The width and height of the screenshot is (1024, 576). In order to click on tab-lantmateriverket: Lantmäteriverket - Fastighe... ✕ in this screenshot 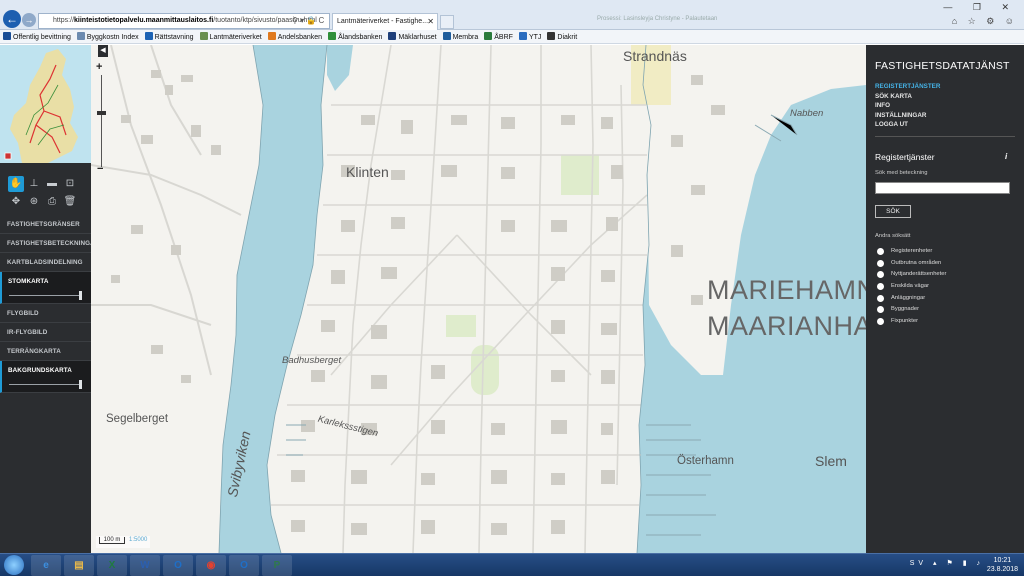, I will do `click(385, 21)`.